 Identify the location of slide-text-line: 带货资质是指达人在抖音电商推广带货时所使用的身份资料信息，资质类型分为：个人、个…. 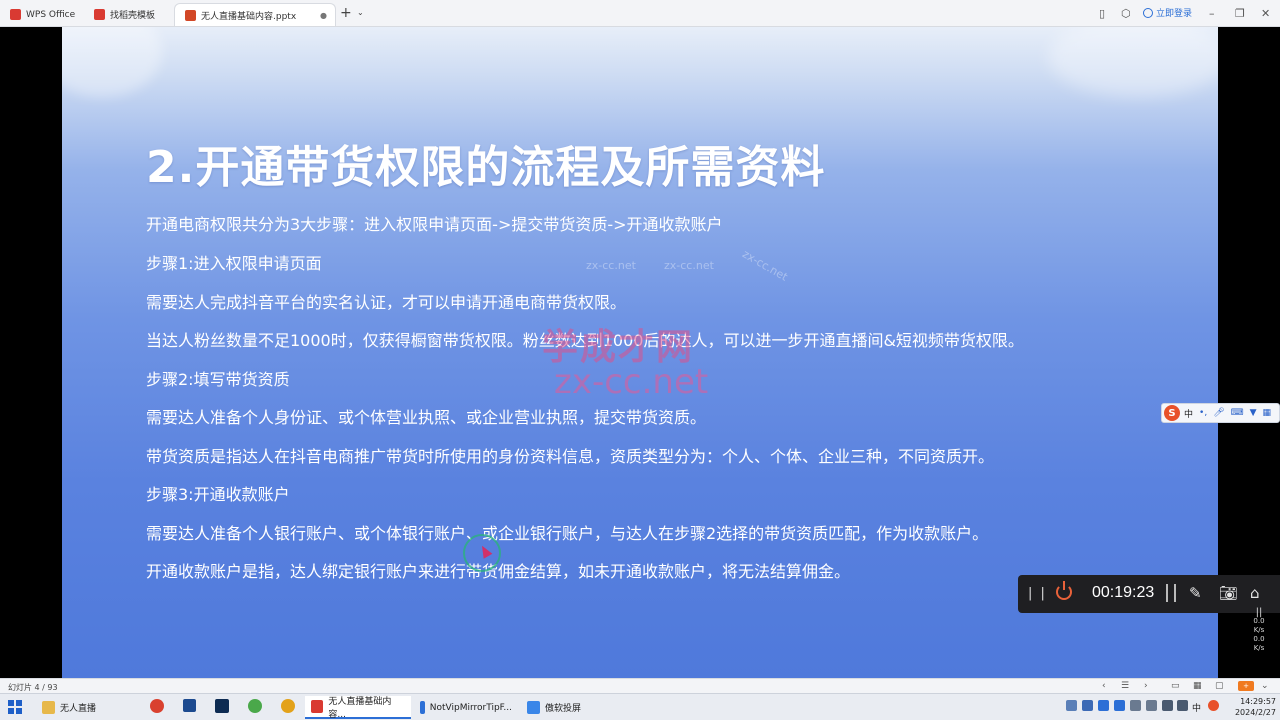
(570, 456).